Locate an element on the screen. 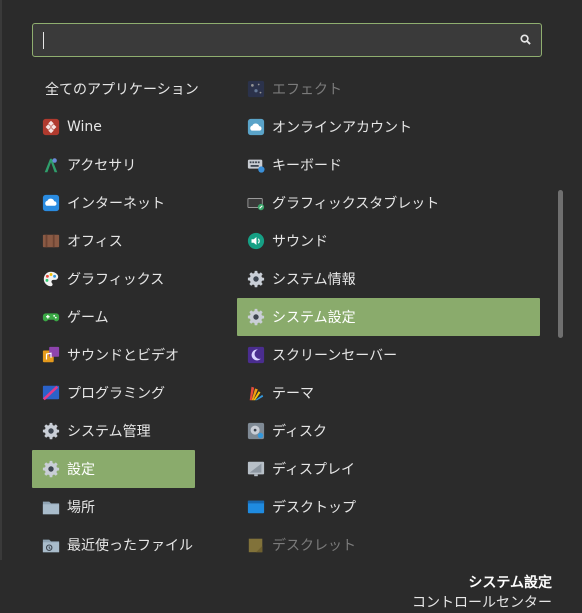 This screenshot has height=613, width=582. app-label: システム設定 is located at coordinates (314, 318).